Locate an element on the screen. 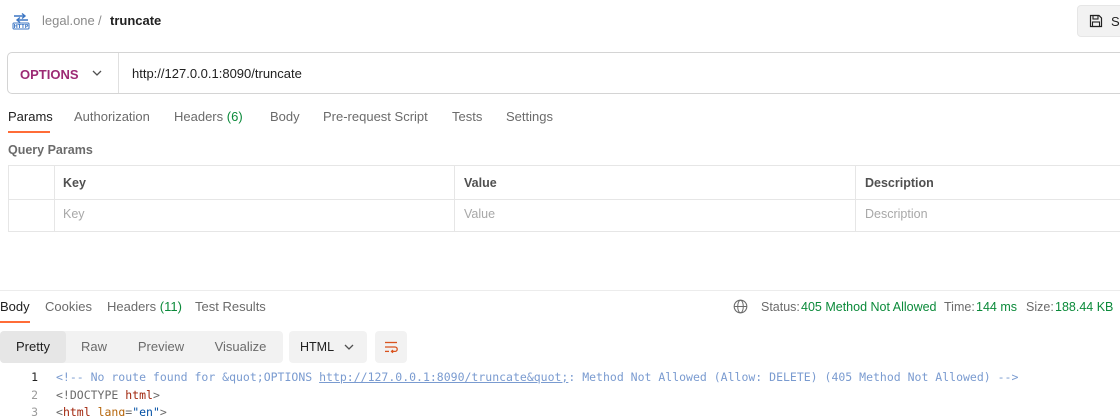  code-line: <!DOCTYPE html> is located at coordinates (108, 395).